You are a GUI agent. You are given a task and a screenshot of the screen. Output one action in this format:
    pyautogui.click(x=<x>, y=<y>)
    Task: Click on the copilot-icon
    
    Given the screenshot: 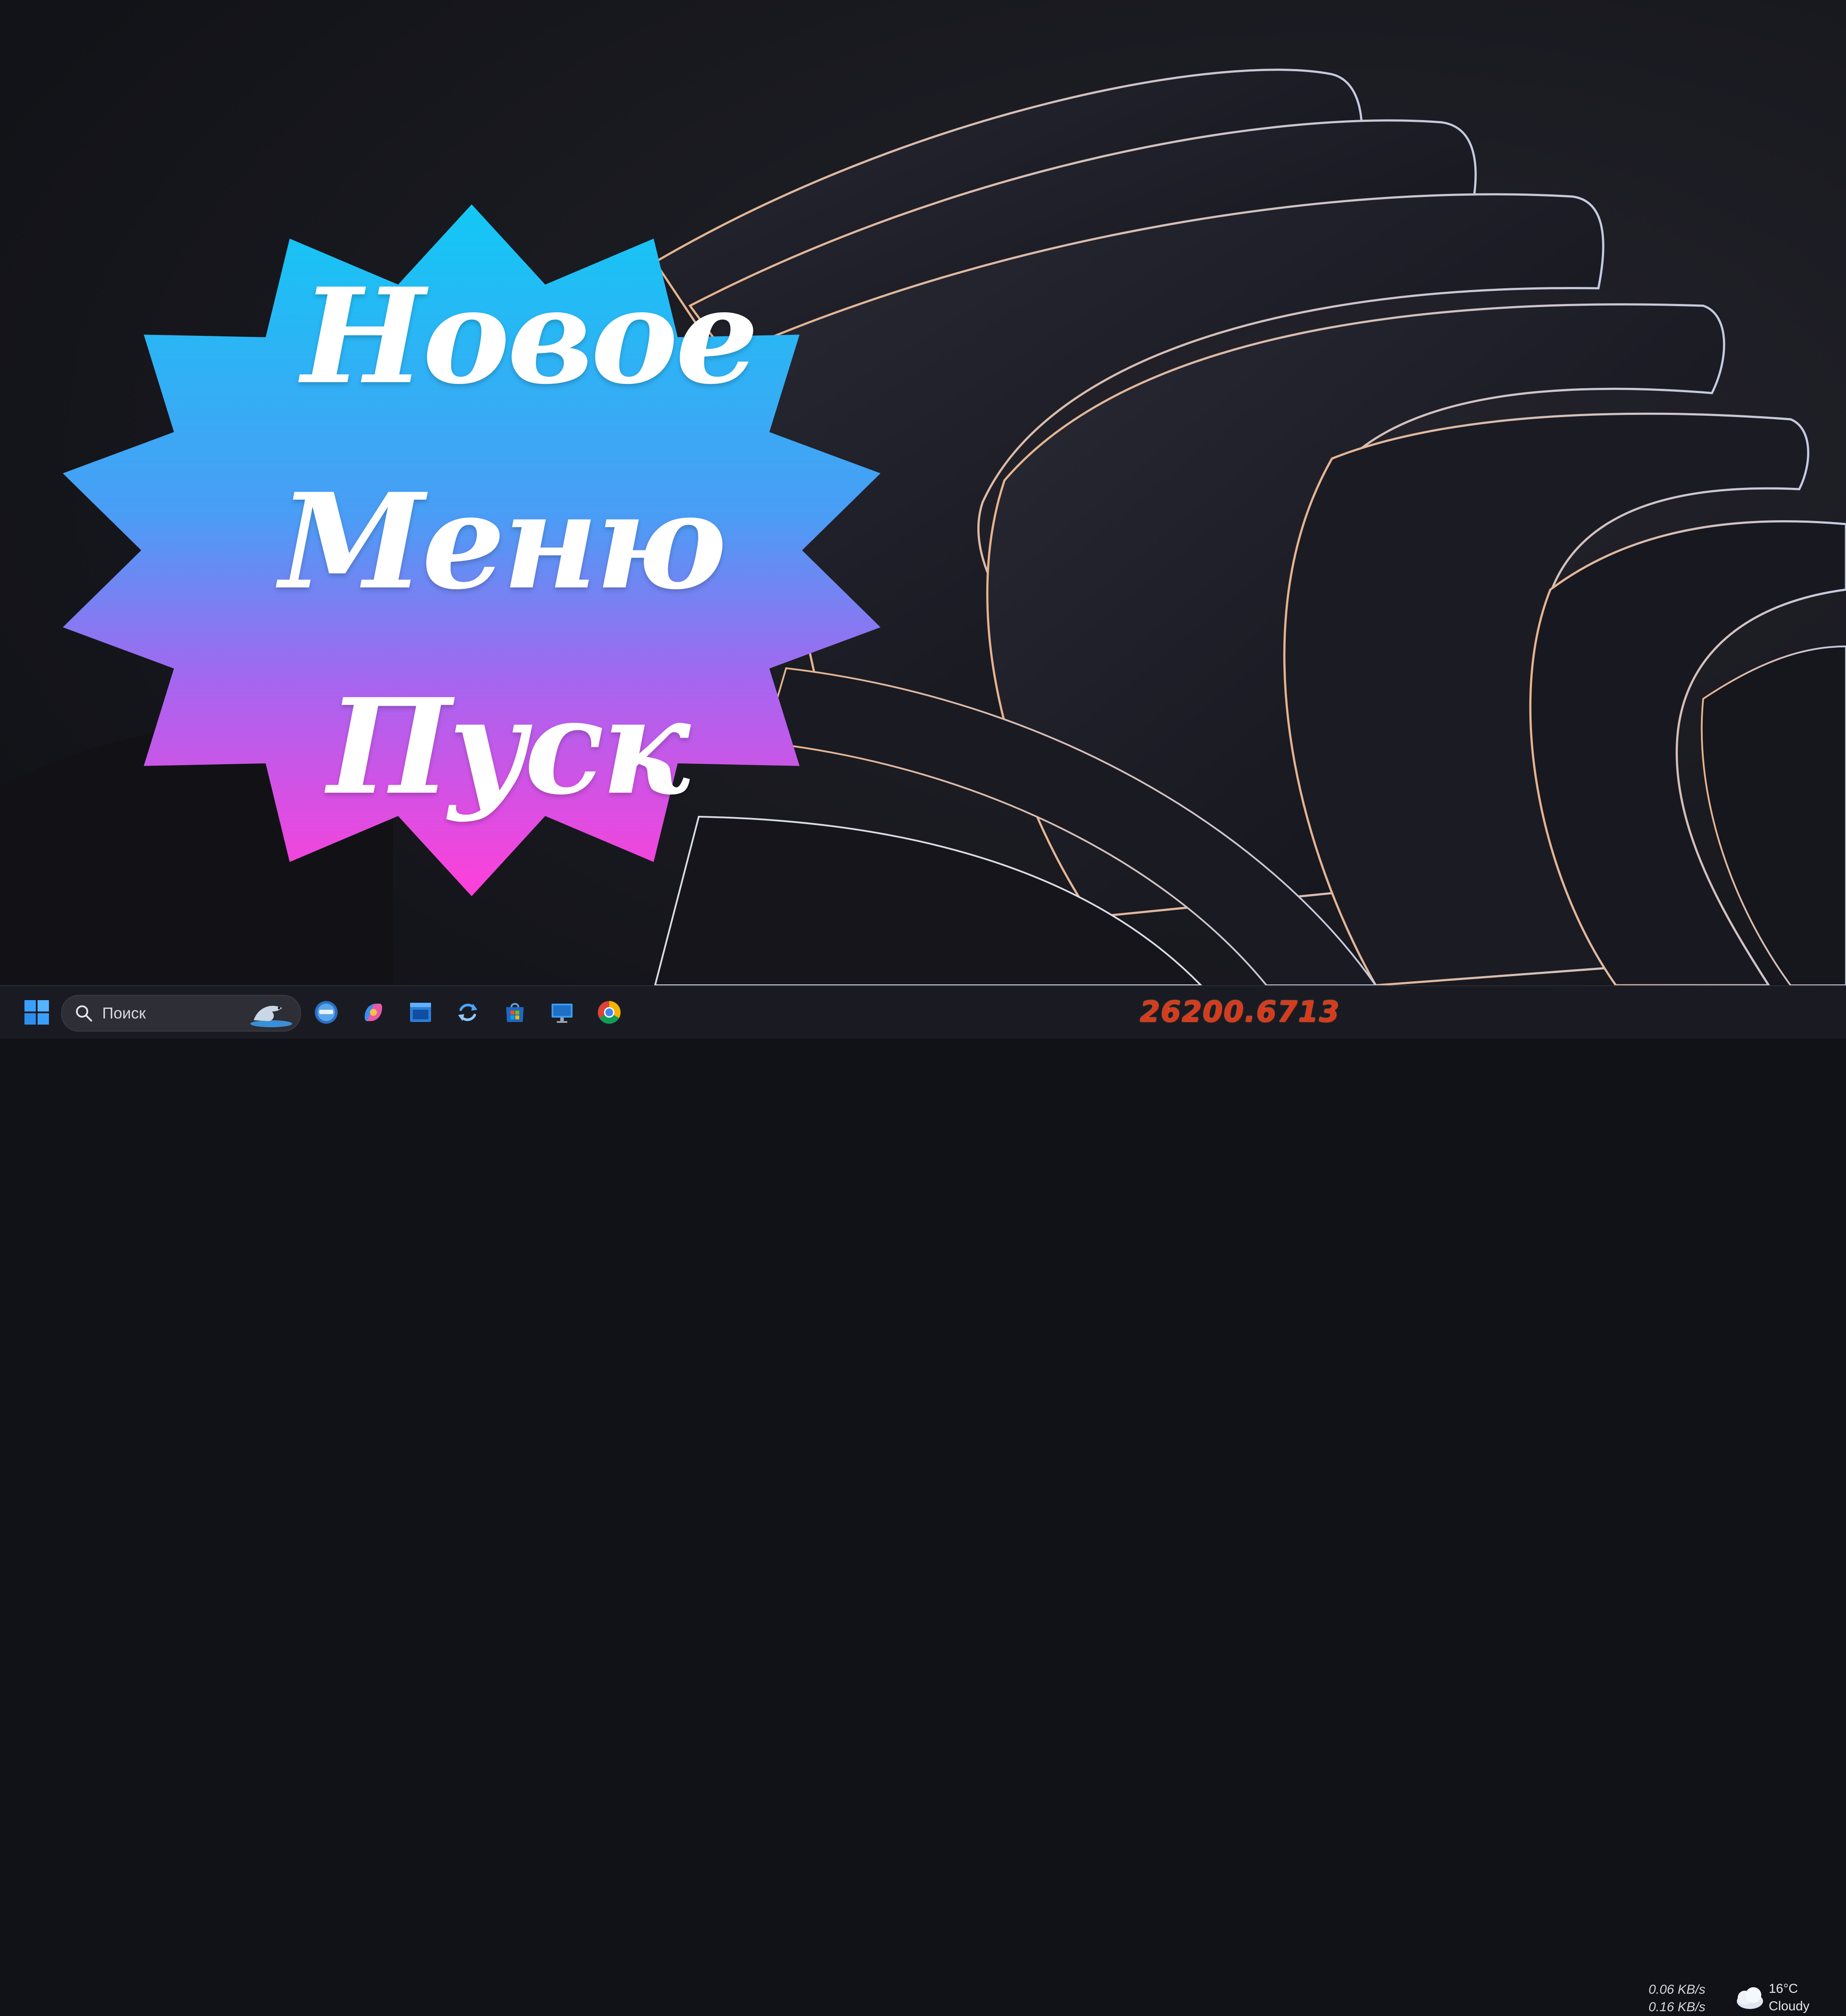 What is the action you would take?
    pyautogui.click(x=374, y=1012)
    